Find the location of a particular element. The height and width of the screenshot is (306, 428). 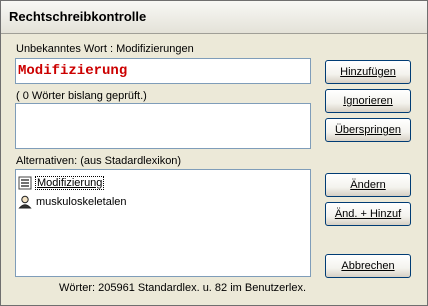

add-button: Hinzufügen is located at coordinates (368, 72).